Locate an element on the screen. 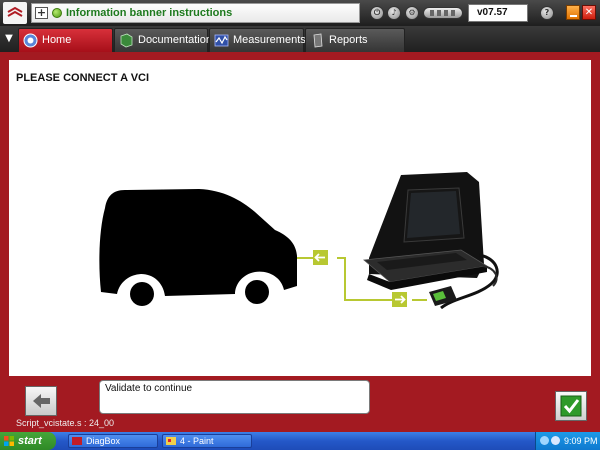 The image size is (600, 450). validate-button is located at coordinates (571, 406).